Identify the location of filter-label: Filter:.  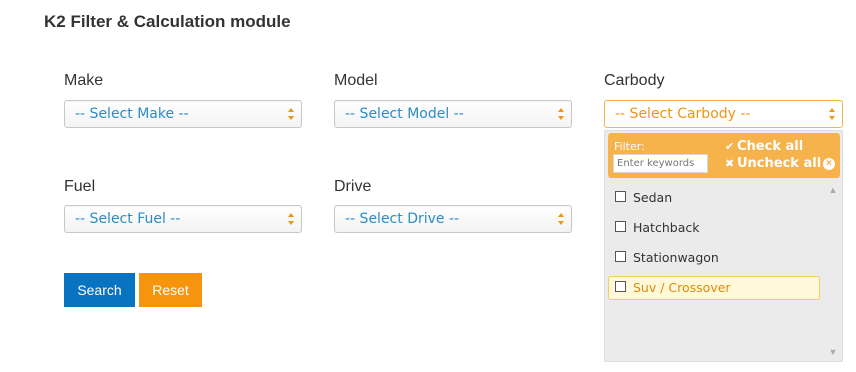
(629, 146).